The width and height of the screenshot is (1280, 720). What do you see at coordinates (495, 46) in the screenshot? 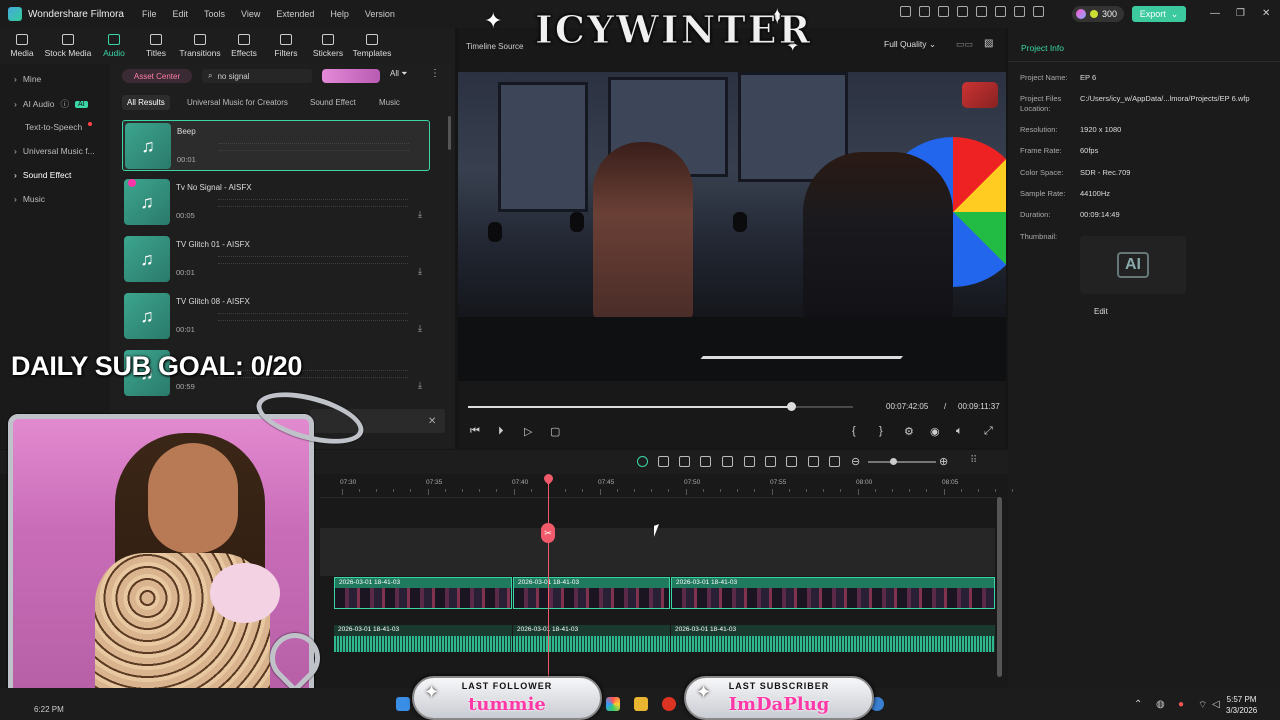
I see `preview-tabs: Timeline Source` at bounding box center [495, 46].